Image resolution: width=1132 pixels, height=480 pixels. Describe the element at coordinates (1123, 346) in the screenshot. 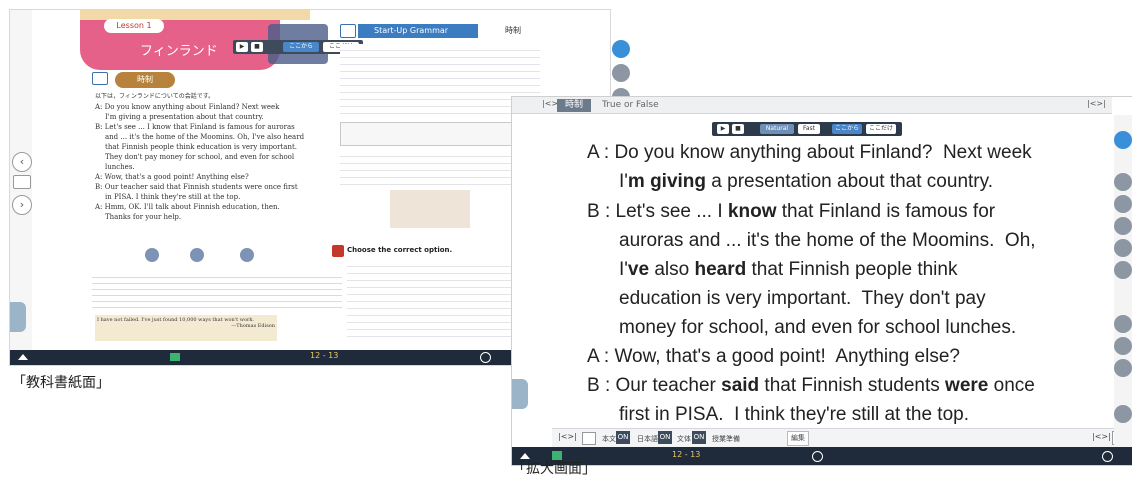

I see `camera-icon` at that location.